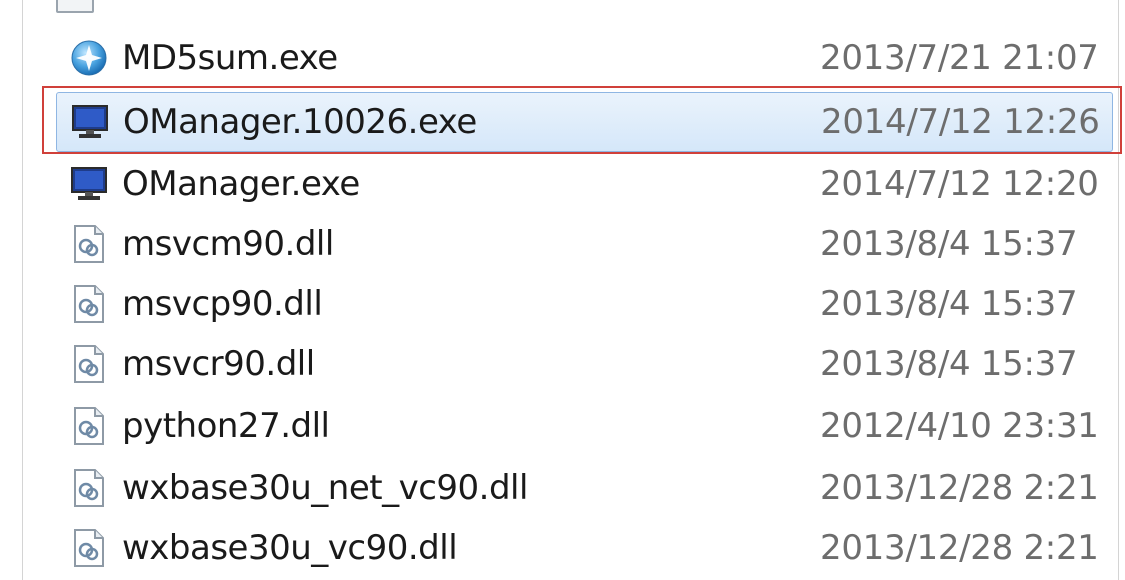 This screenshot has width=1125, height=580. I want to click on pane-left-border, so click(22, 290).